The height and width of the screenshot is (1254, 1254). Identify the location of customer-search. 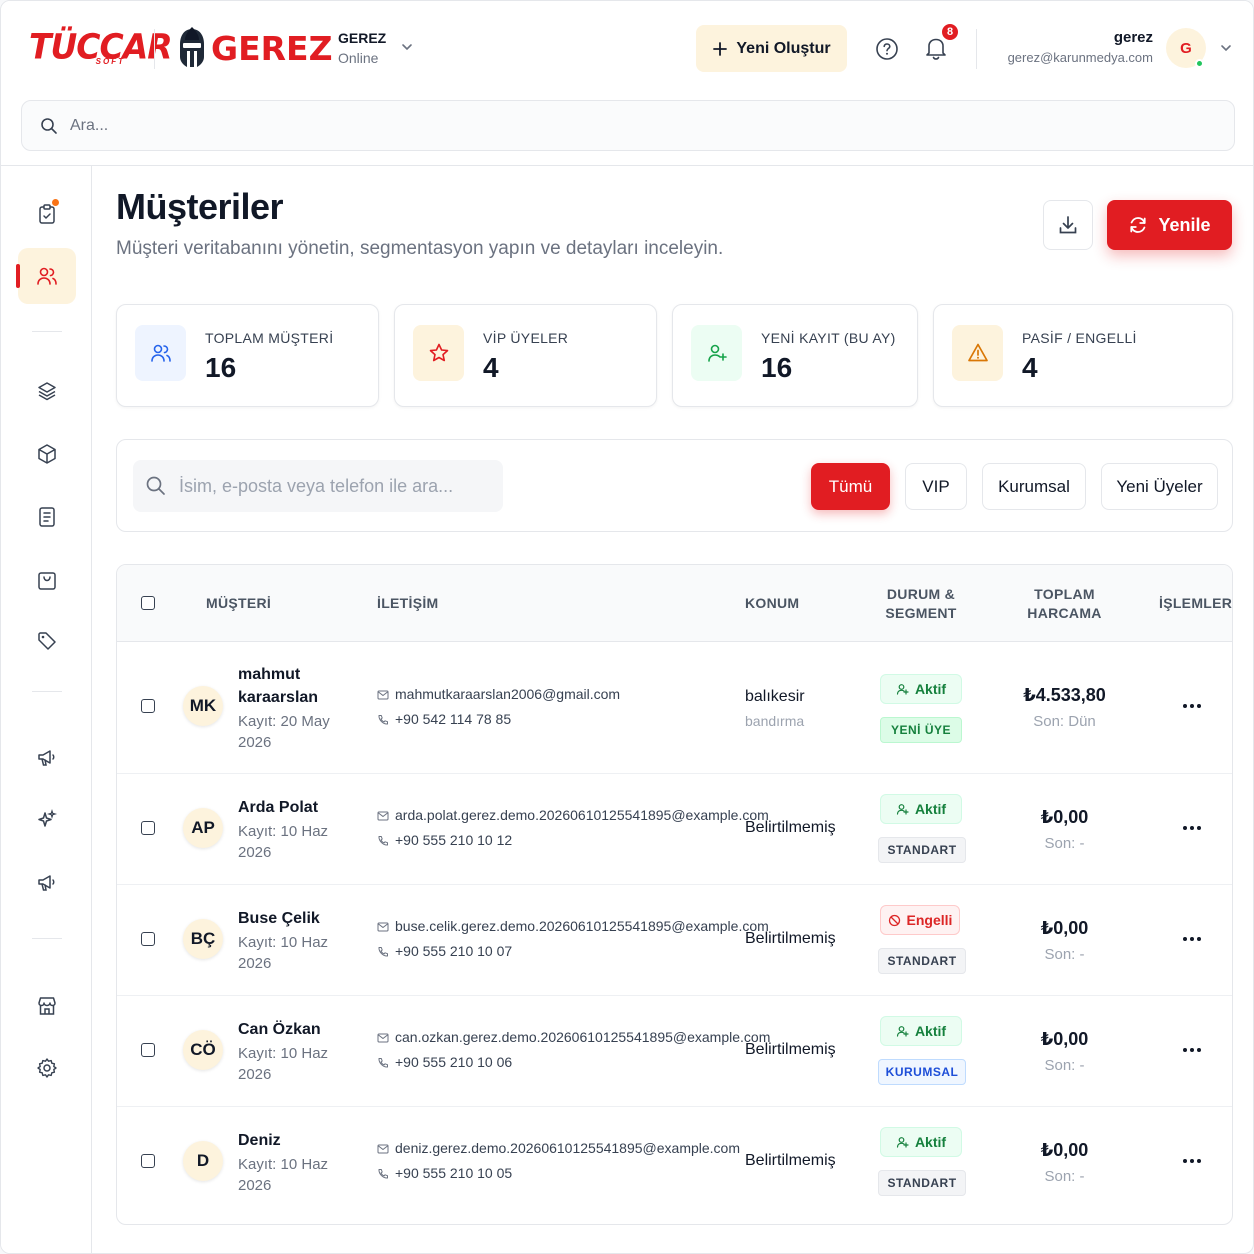
(318, 486).